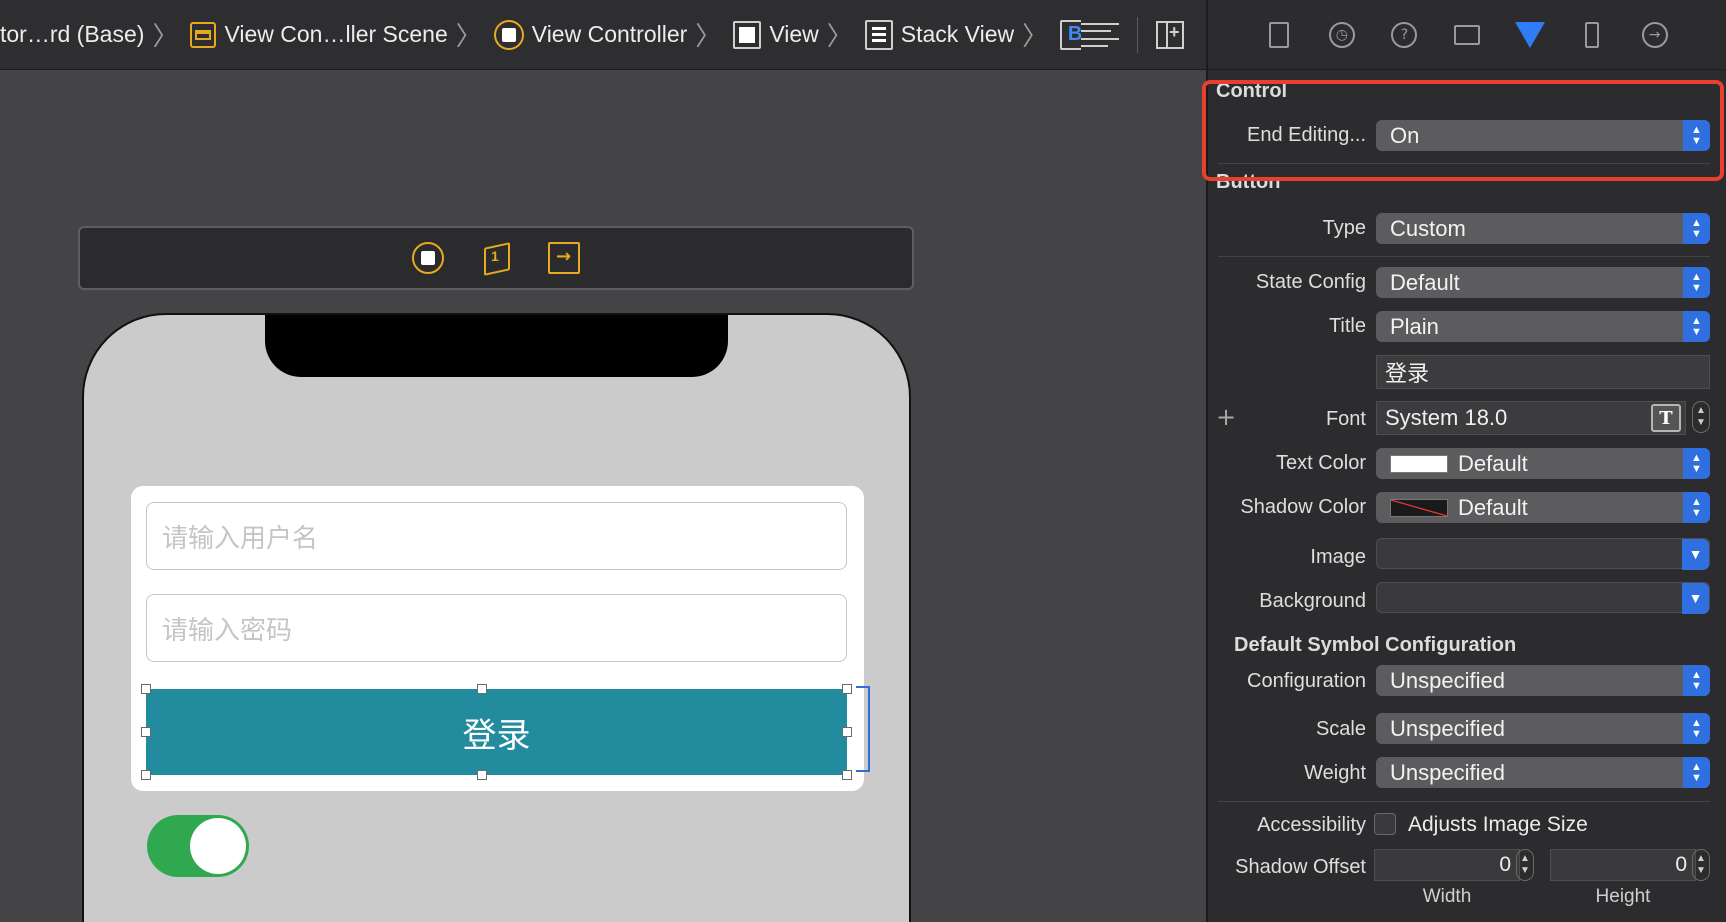 This screenshot has width=1726, height=922. Describe the element at coordinates (1525, 865) in the screenshot. I see `width-stepper: ▲ ▼` at that location.